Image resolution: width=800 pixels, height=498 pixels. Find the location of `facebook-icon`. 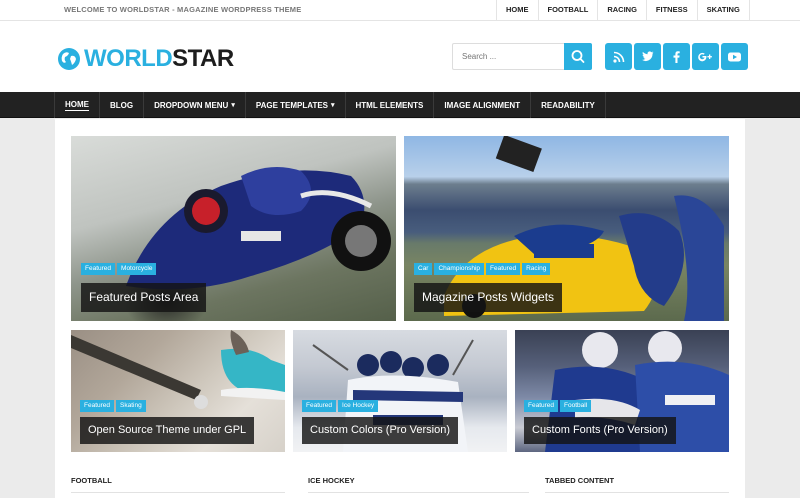

facebook-icon is located at coordinates (676, 56).